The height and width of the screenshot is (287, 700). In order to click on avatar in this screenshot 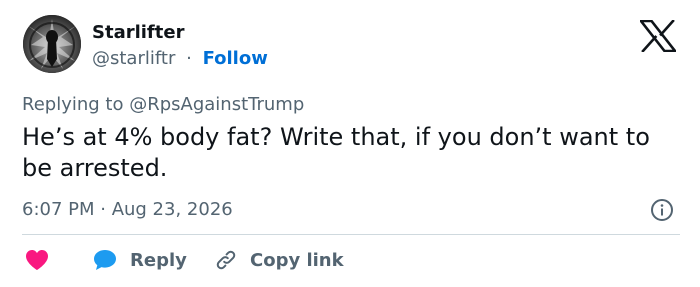, I will do `click(52, 44)`.